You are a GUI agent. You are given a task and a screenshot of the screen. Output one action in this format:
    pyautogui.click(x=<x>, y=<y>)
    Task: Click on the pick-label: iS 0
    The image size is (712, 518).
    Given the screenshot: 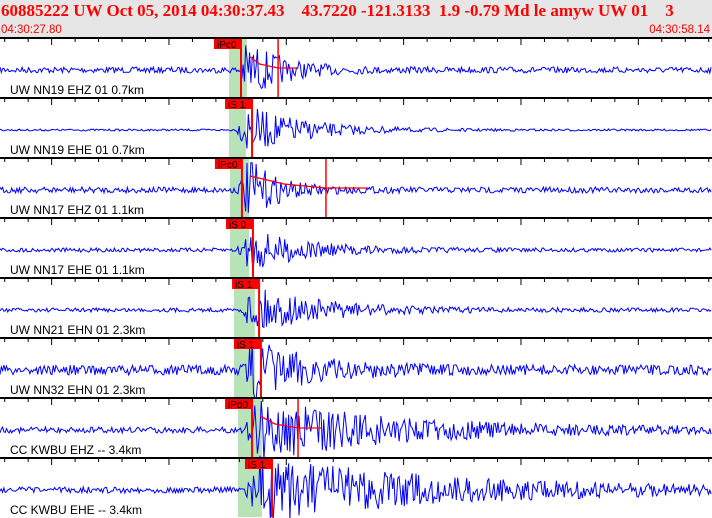 What is the action you would take?
    pyautogui.click(x=238, y=225)
    